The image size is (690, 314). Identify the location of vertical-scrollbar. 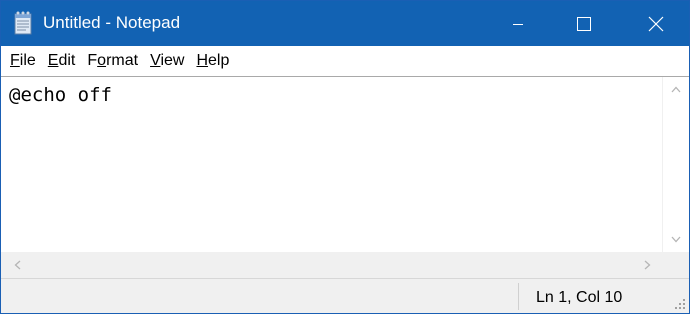
(675, 164).